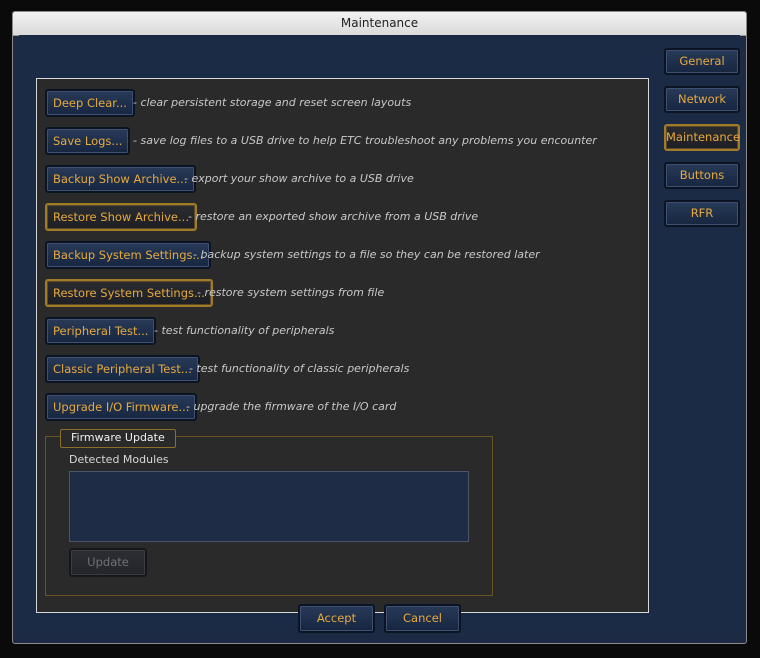 The image size is (760, 658). What do you see at coordinates (291, 292) in the screenshot?
I see `restore-system-settings-description: - restore system settings from file` at bounding box center [291, 292].